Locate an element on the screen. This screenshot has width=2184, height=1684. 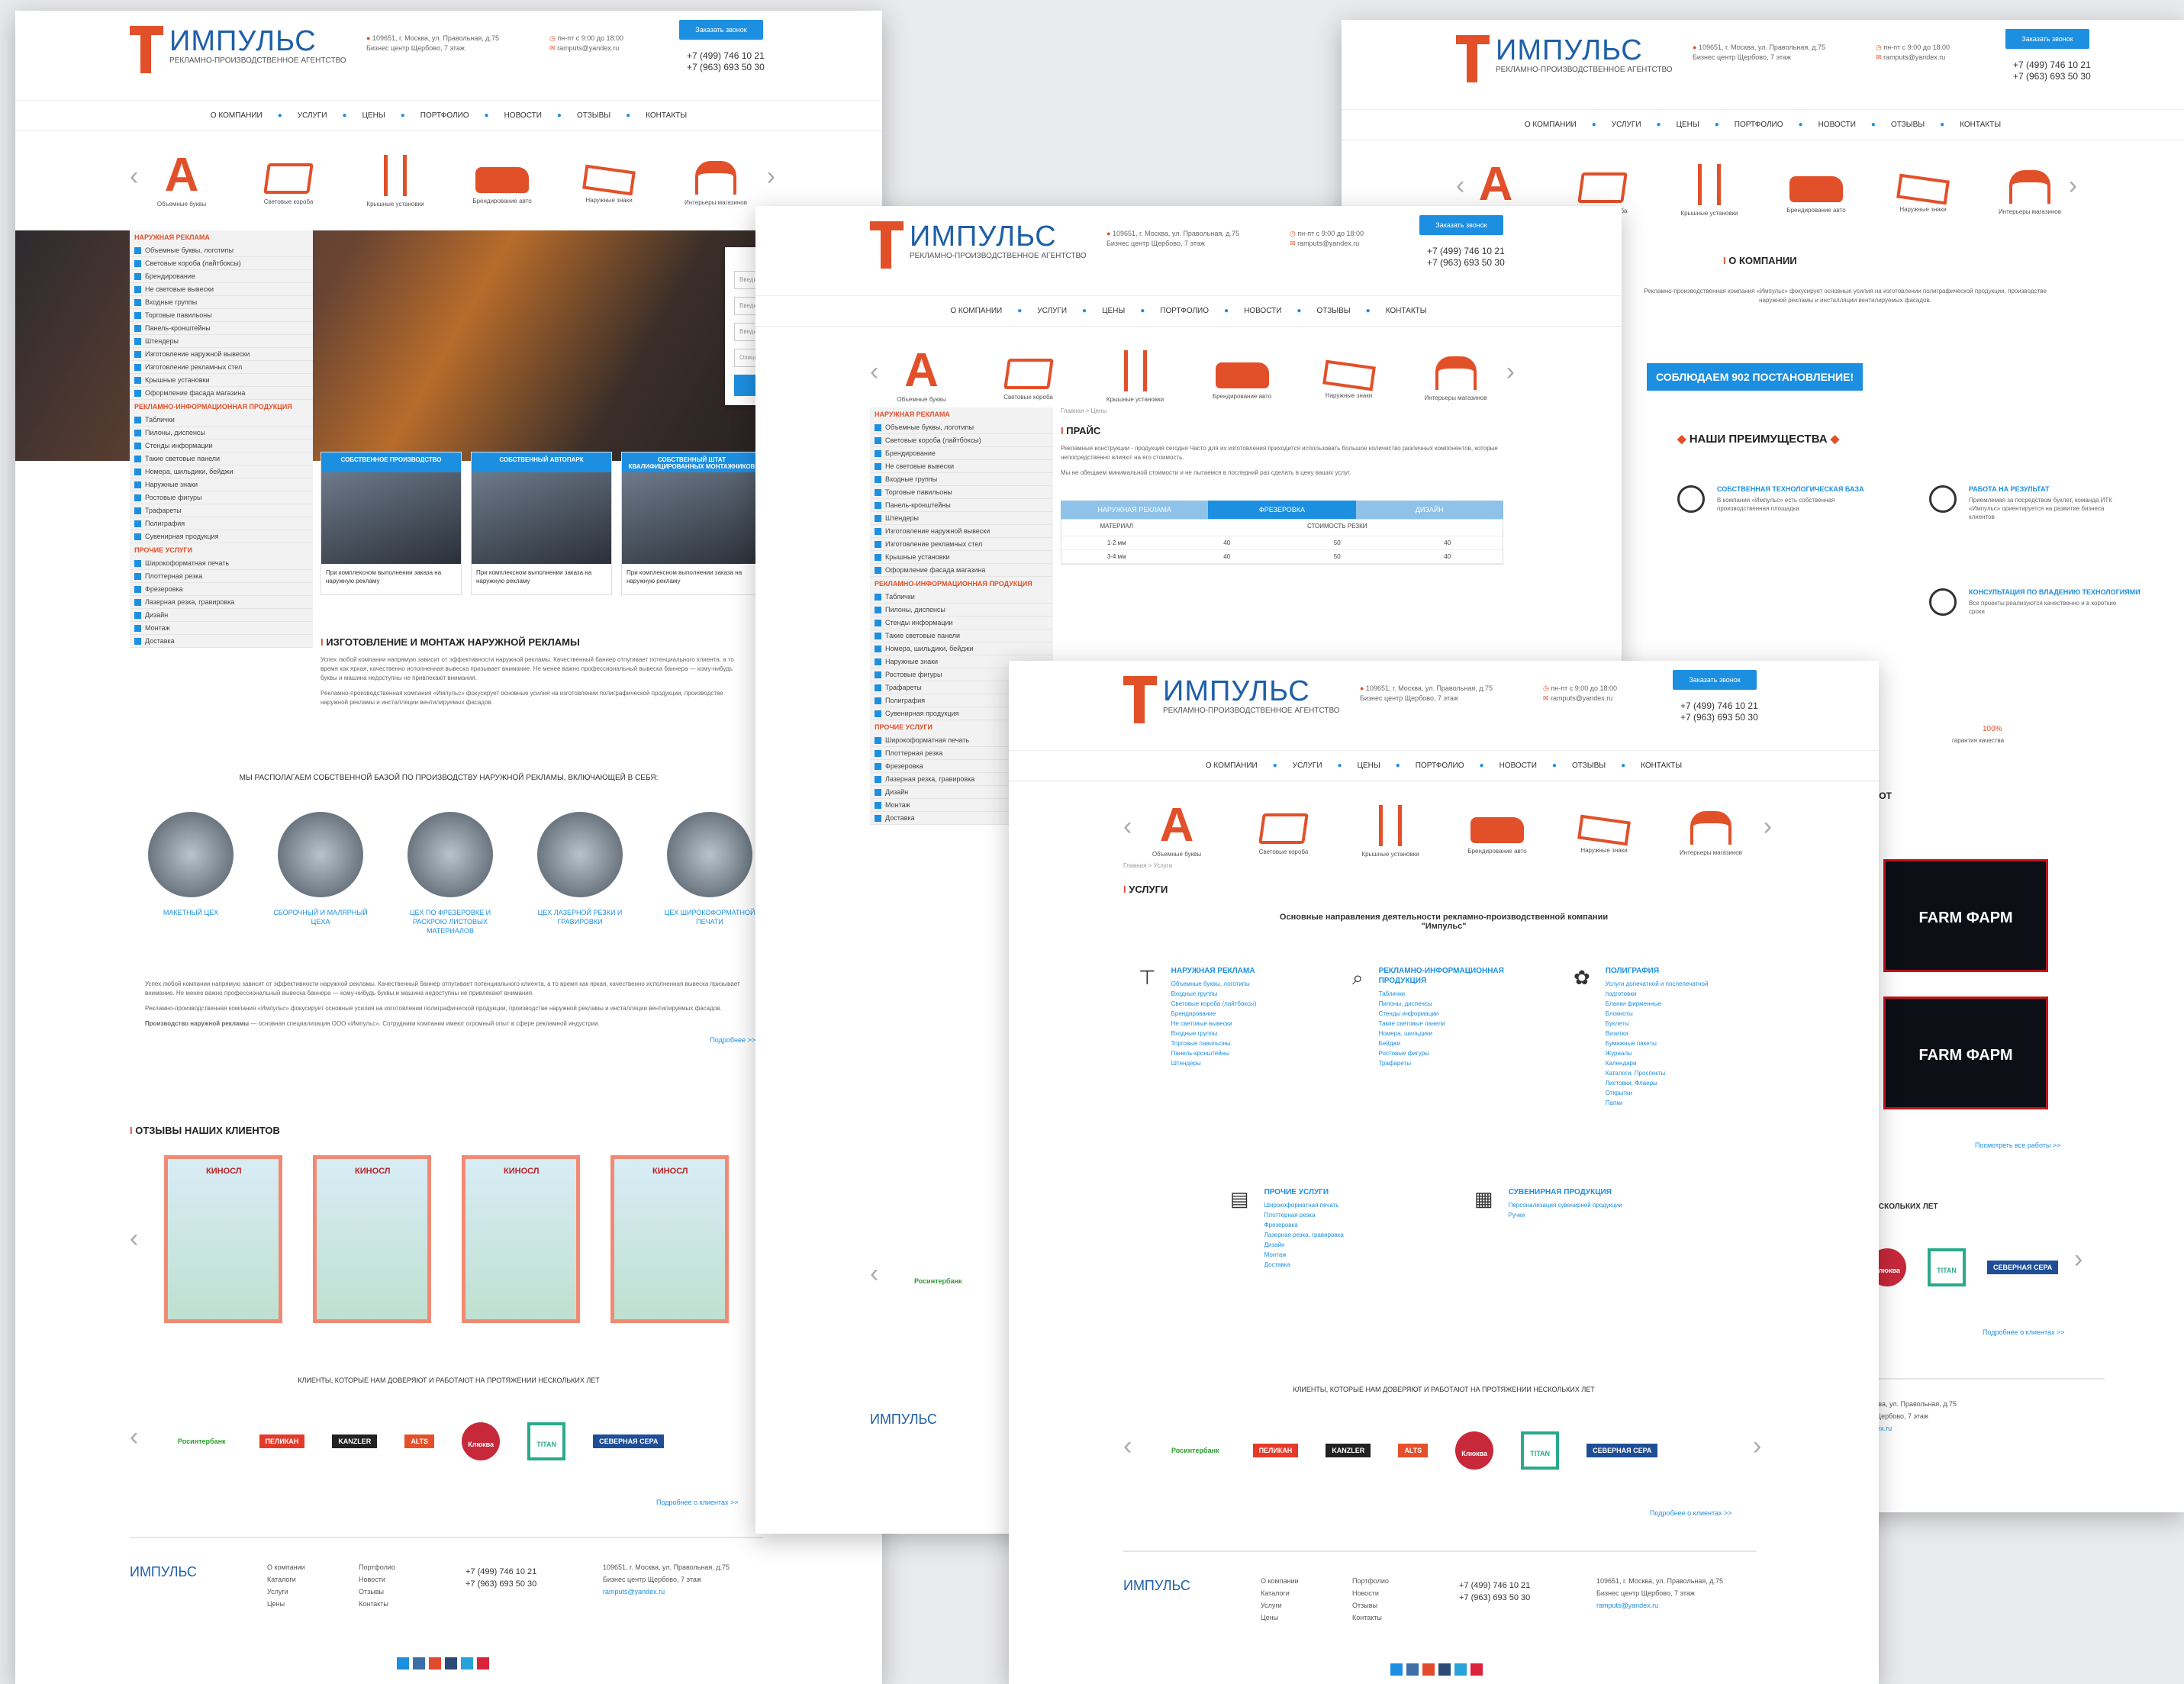
service-link: Входные группы is located at coordinates (1236, 1034).